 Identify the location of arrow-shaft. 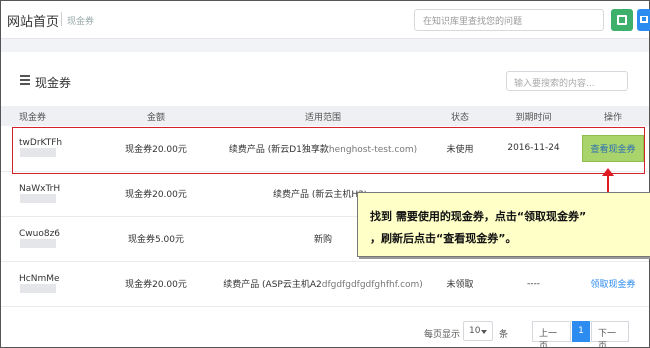
(608, 182).